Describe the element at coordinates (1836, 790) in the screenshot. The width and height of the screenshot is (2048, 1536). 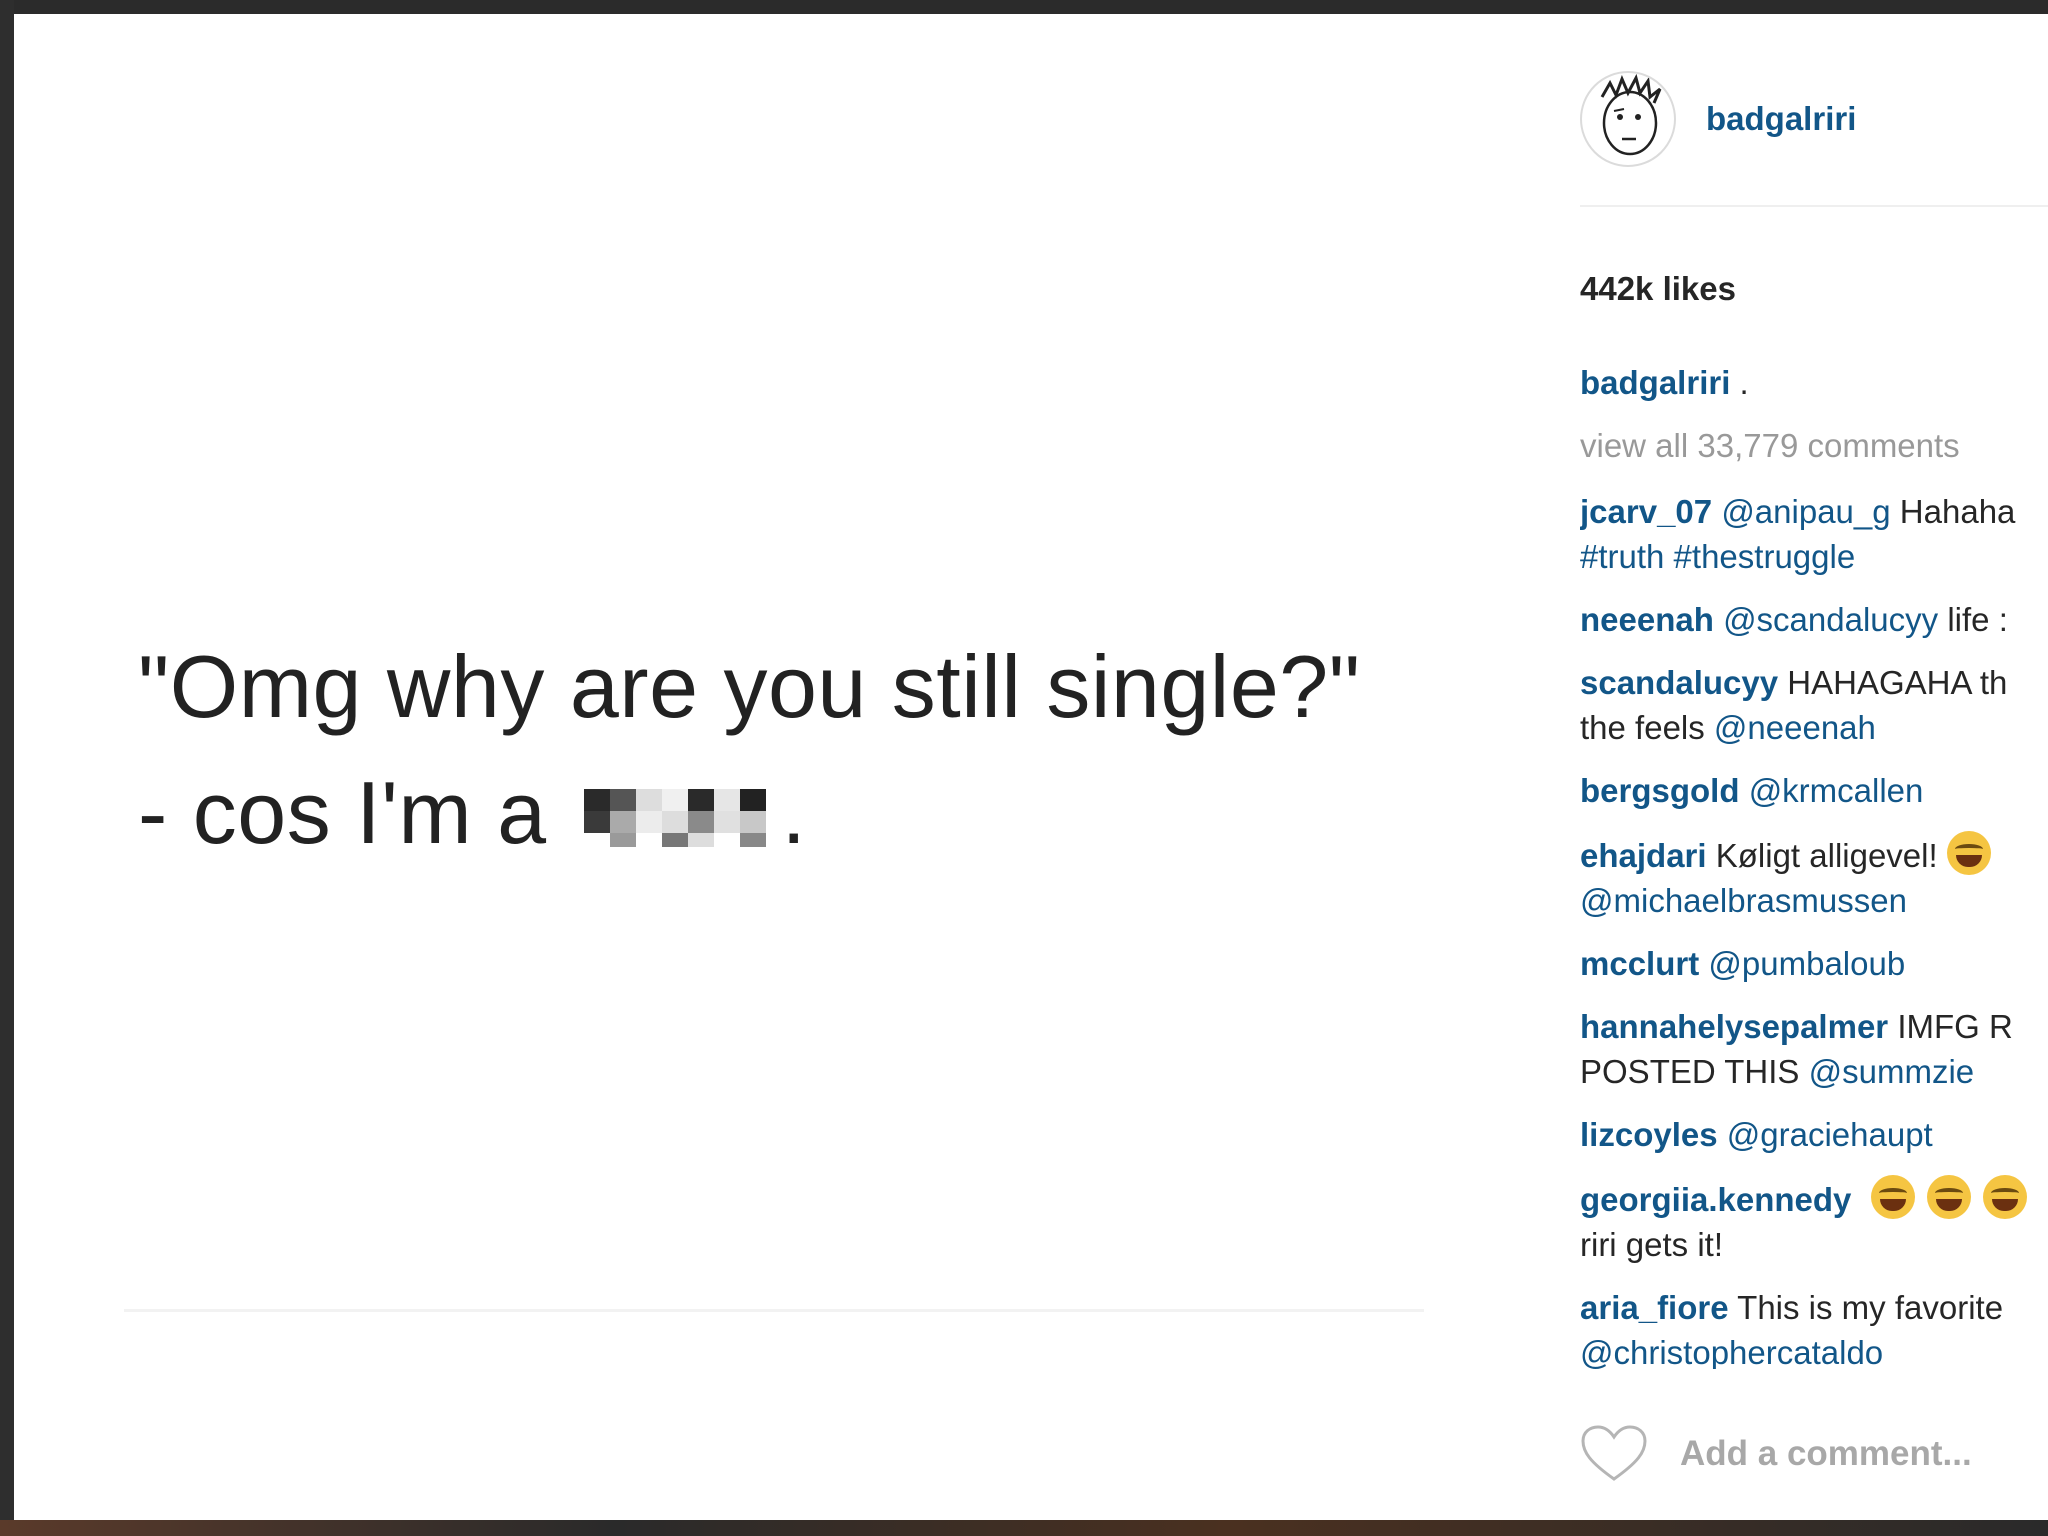
I see `comment-mention: @krmcallen` at that location.